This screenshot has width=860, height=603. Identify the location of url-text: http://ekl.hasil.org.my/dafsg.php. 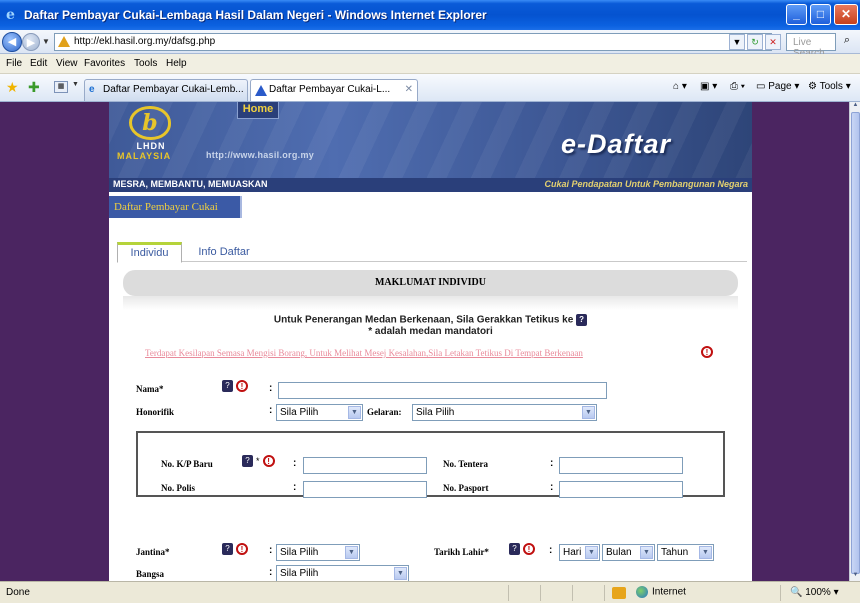
(145, 41).